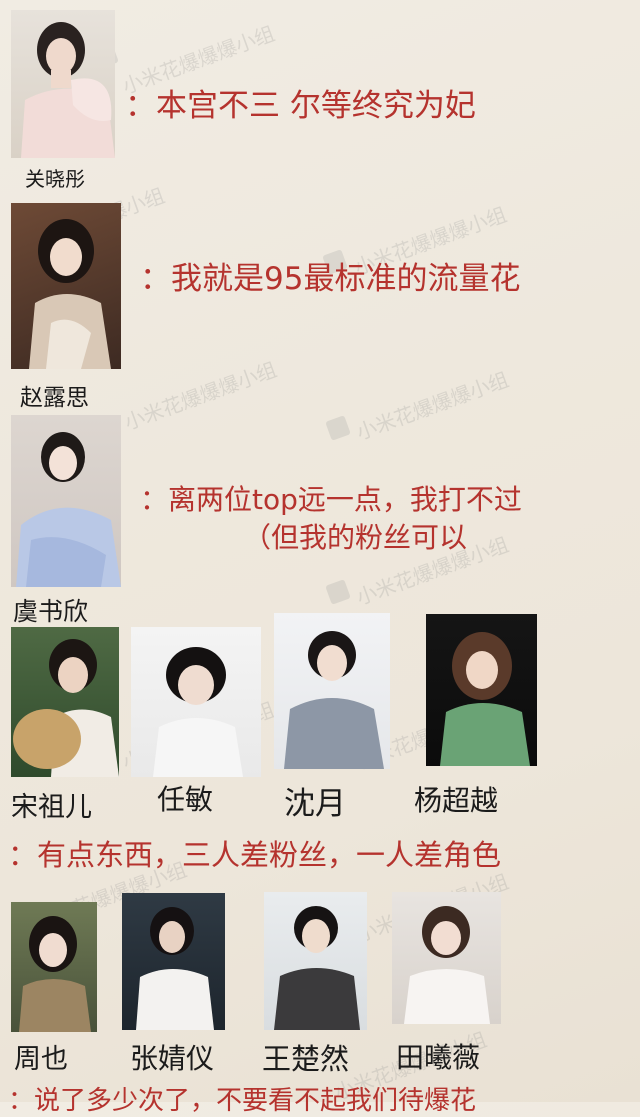 The image size is (640, 1117). I want to click on person-name: 宋祖儿, so click(51, 807).